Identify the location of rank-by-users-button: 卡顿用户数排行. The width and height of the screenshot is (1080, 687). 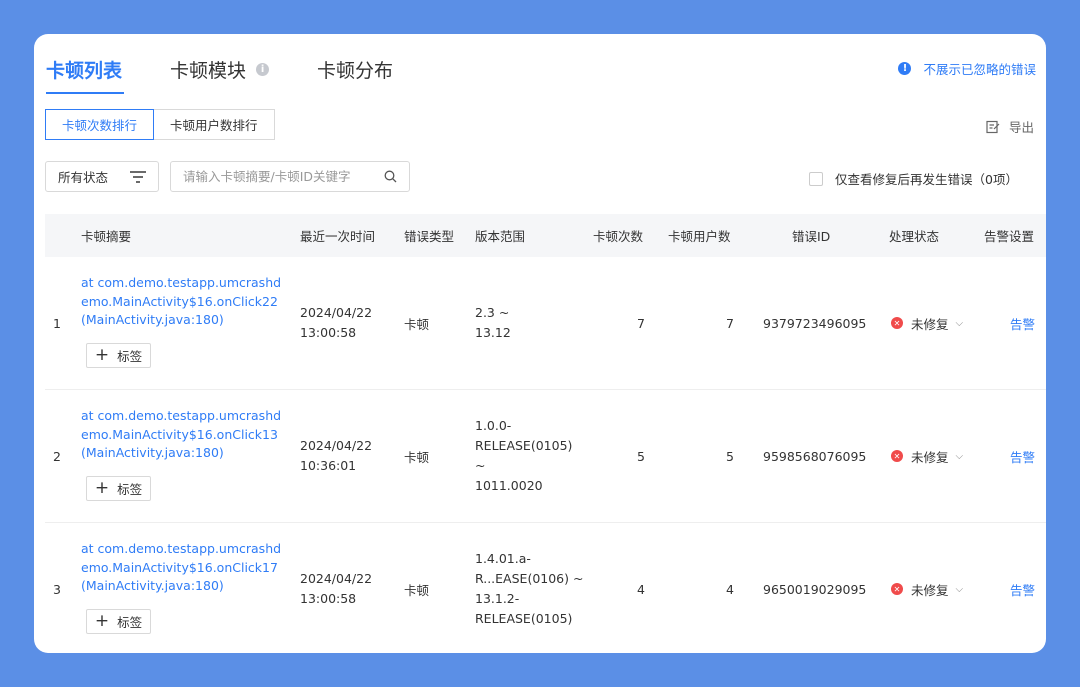
(214, 124).